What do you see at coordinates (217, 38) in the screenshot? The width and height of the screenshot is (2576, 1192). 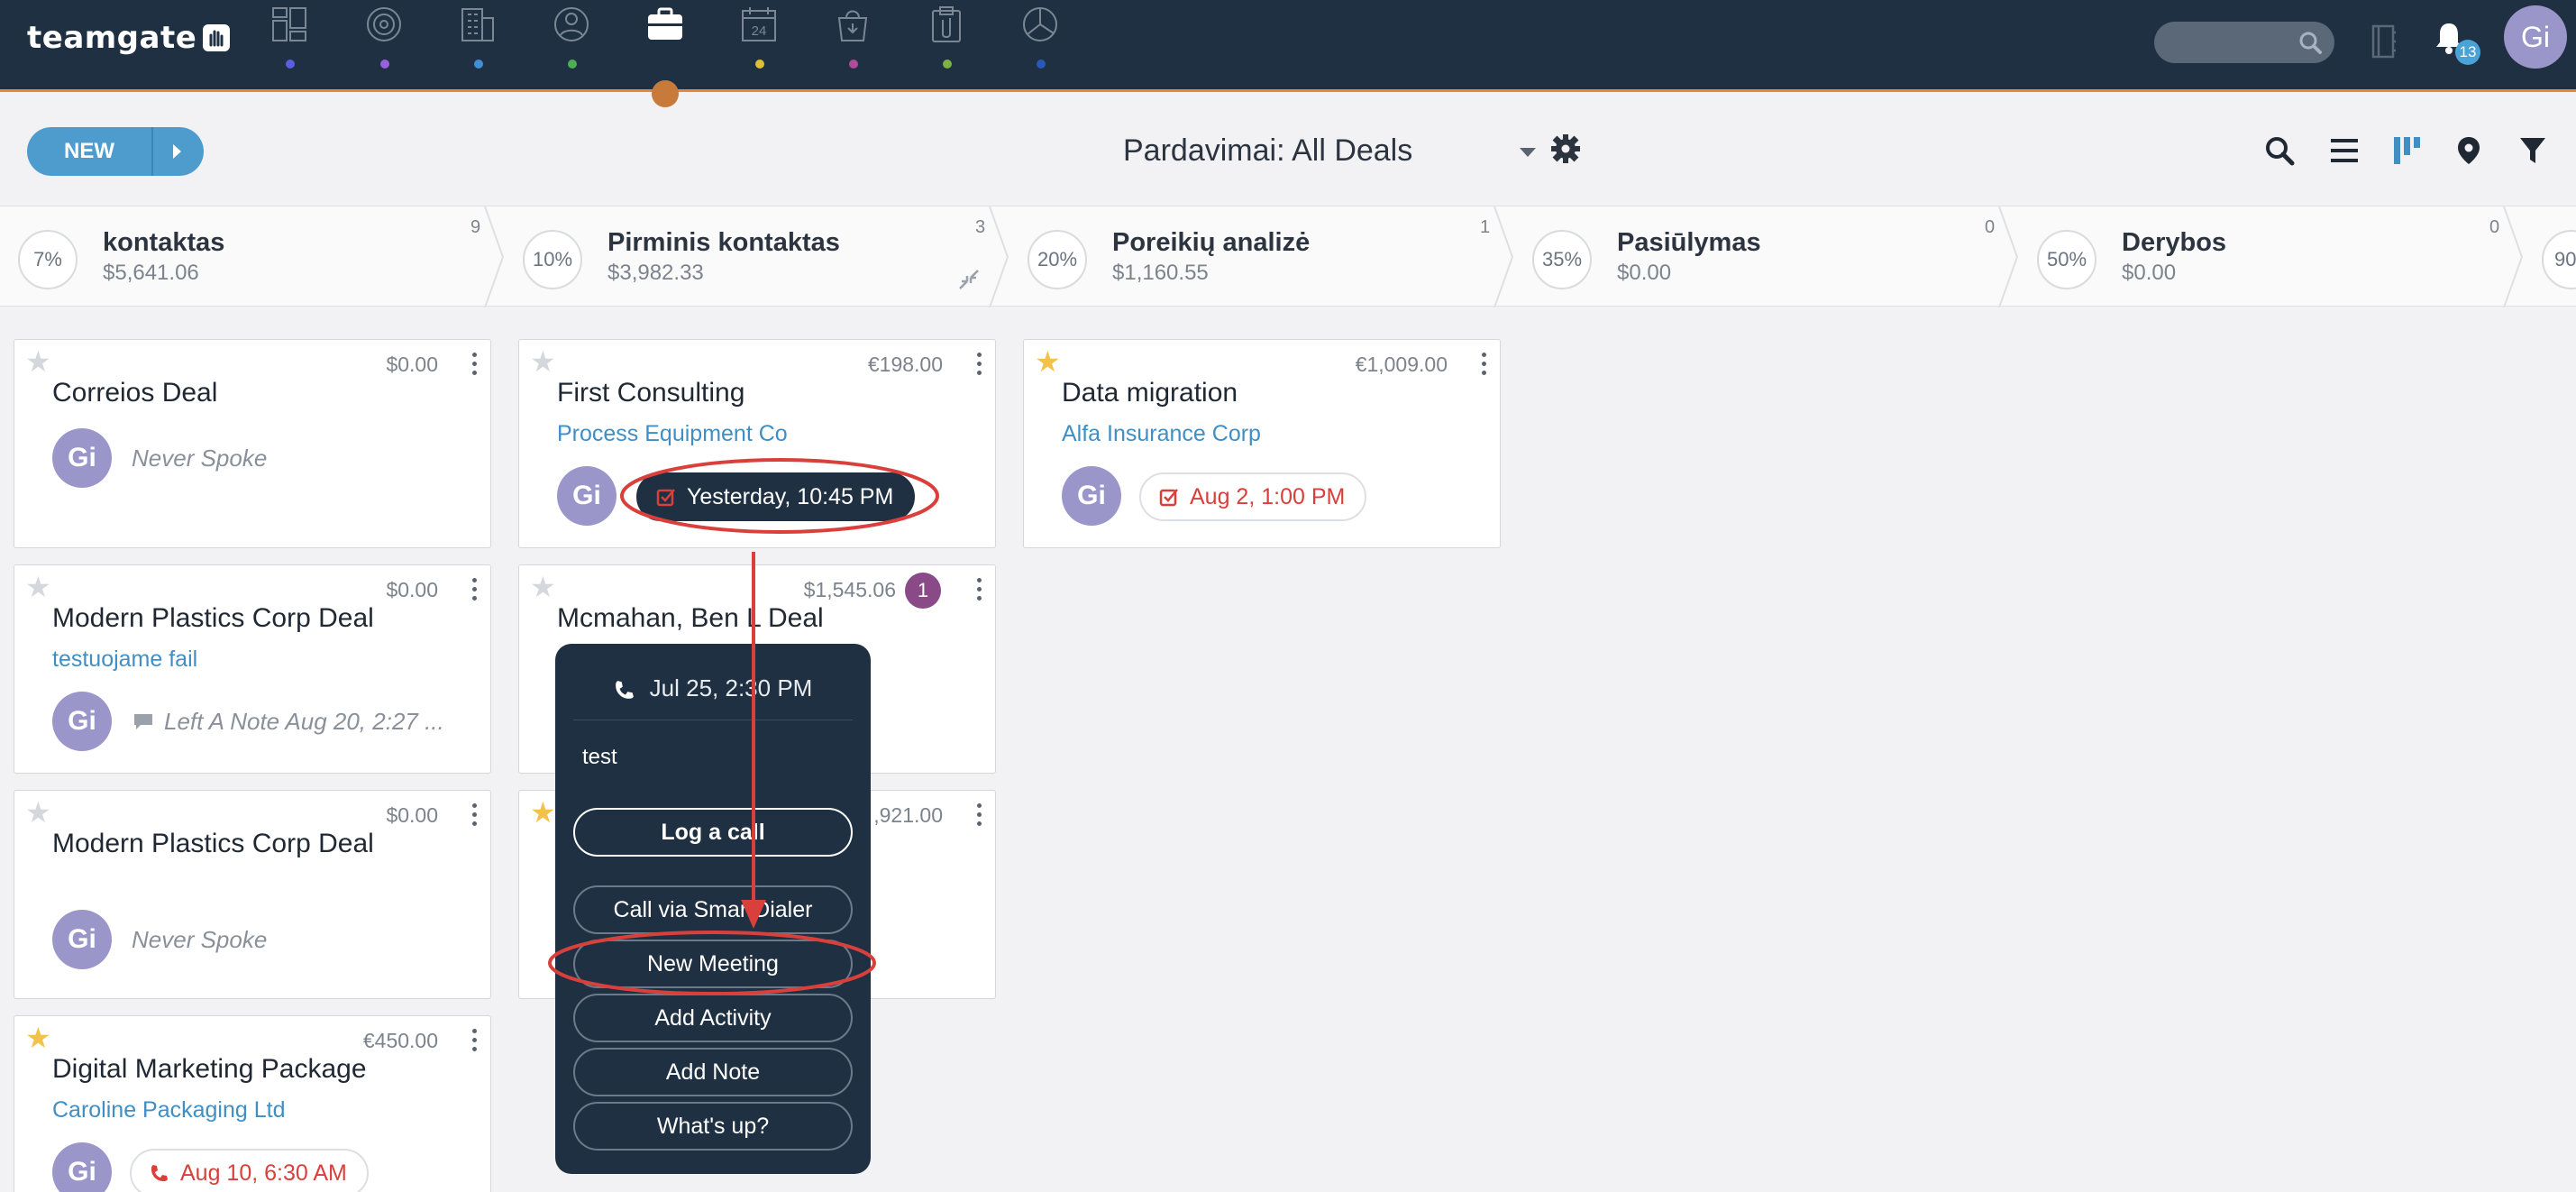 I see `logo-hand-icon` at bounding box center [217, 38].